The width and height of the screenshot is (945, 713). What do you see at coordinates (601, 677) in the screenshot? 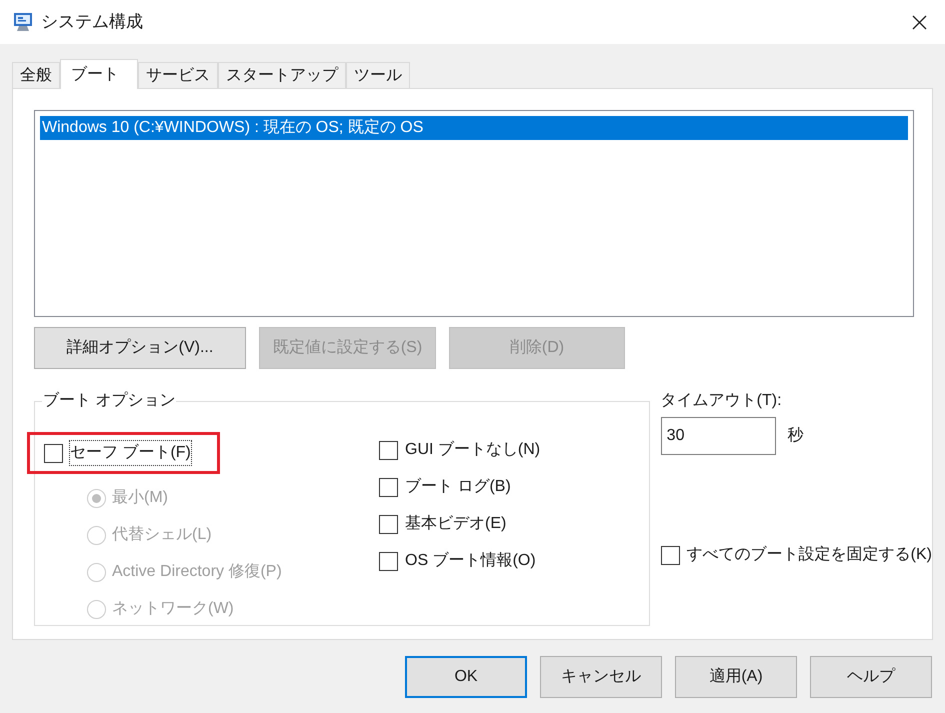
I see `button: キャンセル` at bounding box center [601, 677].